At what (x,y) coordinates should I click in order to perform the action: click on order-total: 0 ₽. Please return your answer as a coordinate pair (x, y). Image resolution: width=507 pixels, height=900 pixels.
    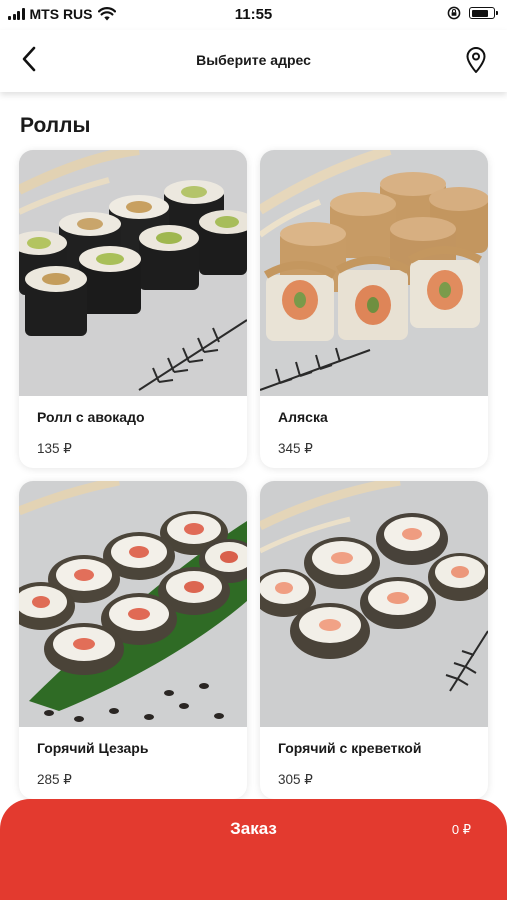
    Looking at the image, I should click on (461, 829).